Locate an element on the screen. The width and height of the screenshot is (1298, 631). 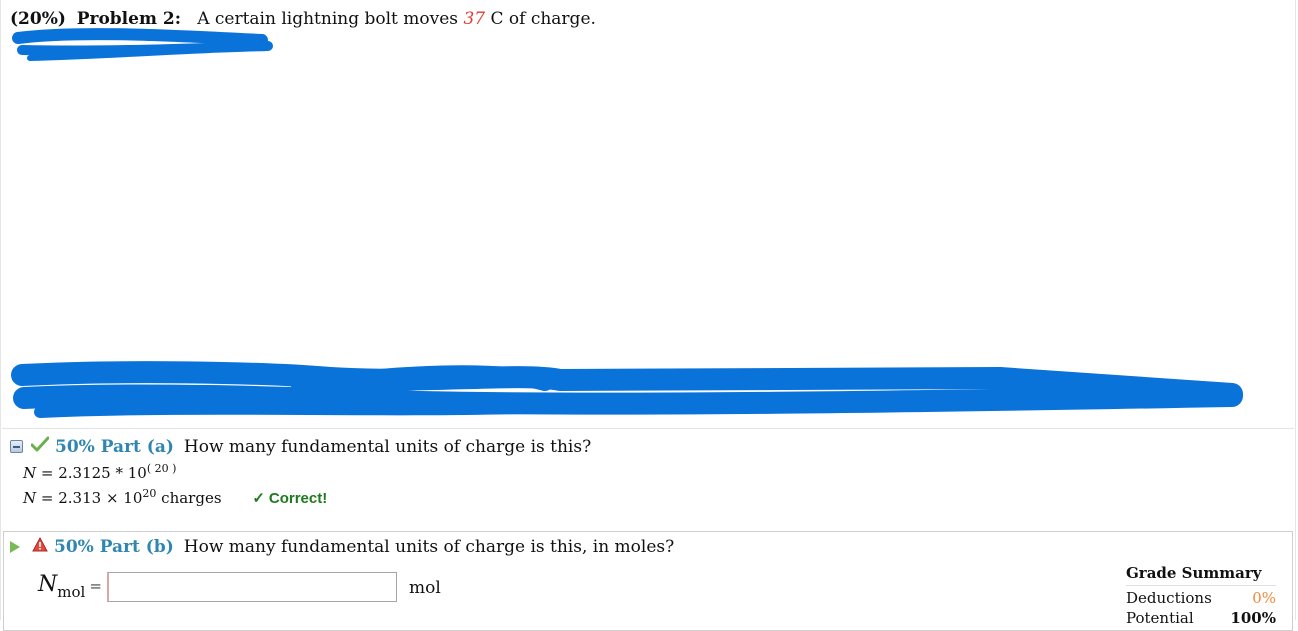
problem-weight: (20%) is located at coordinates (38, 19).